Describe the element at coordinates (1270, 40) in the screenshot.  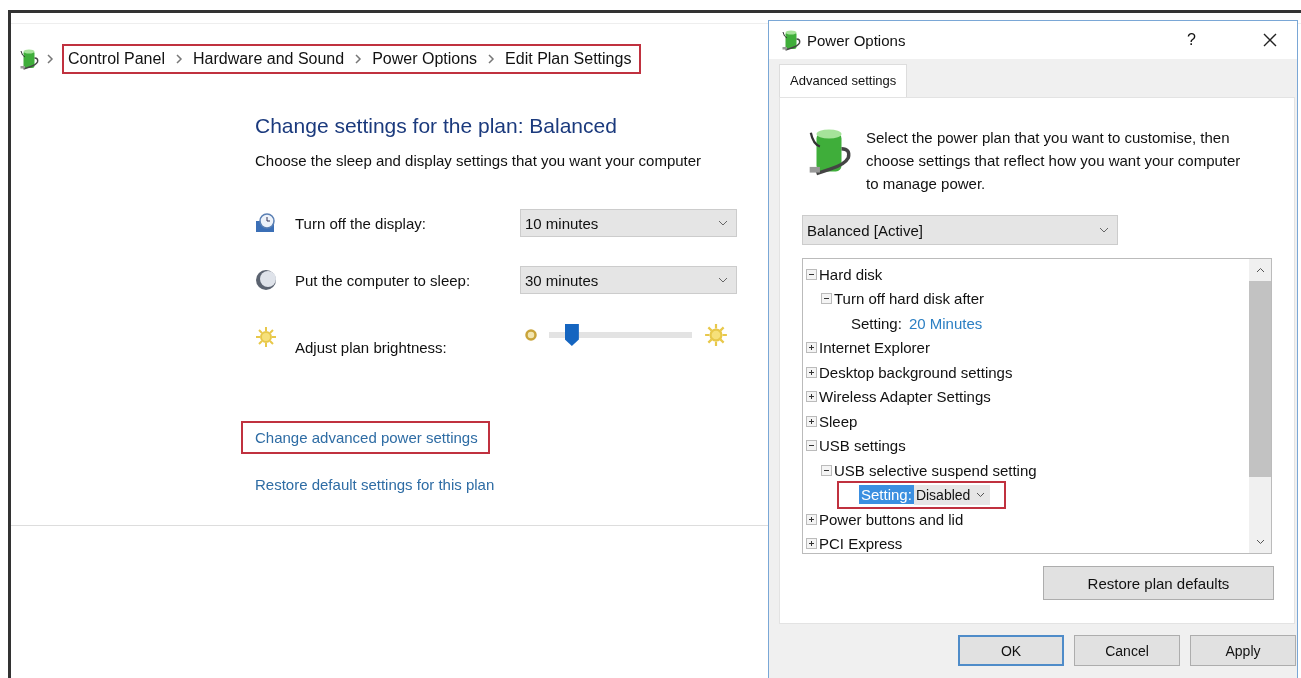
I see `close-icon` at that location.